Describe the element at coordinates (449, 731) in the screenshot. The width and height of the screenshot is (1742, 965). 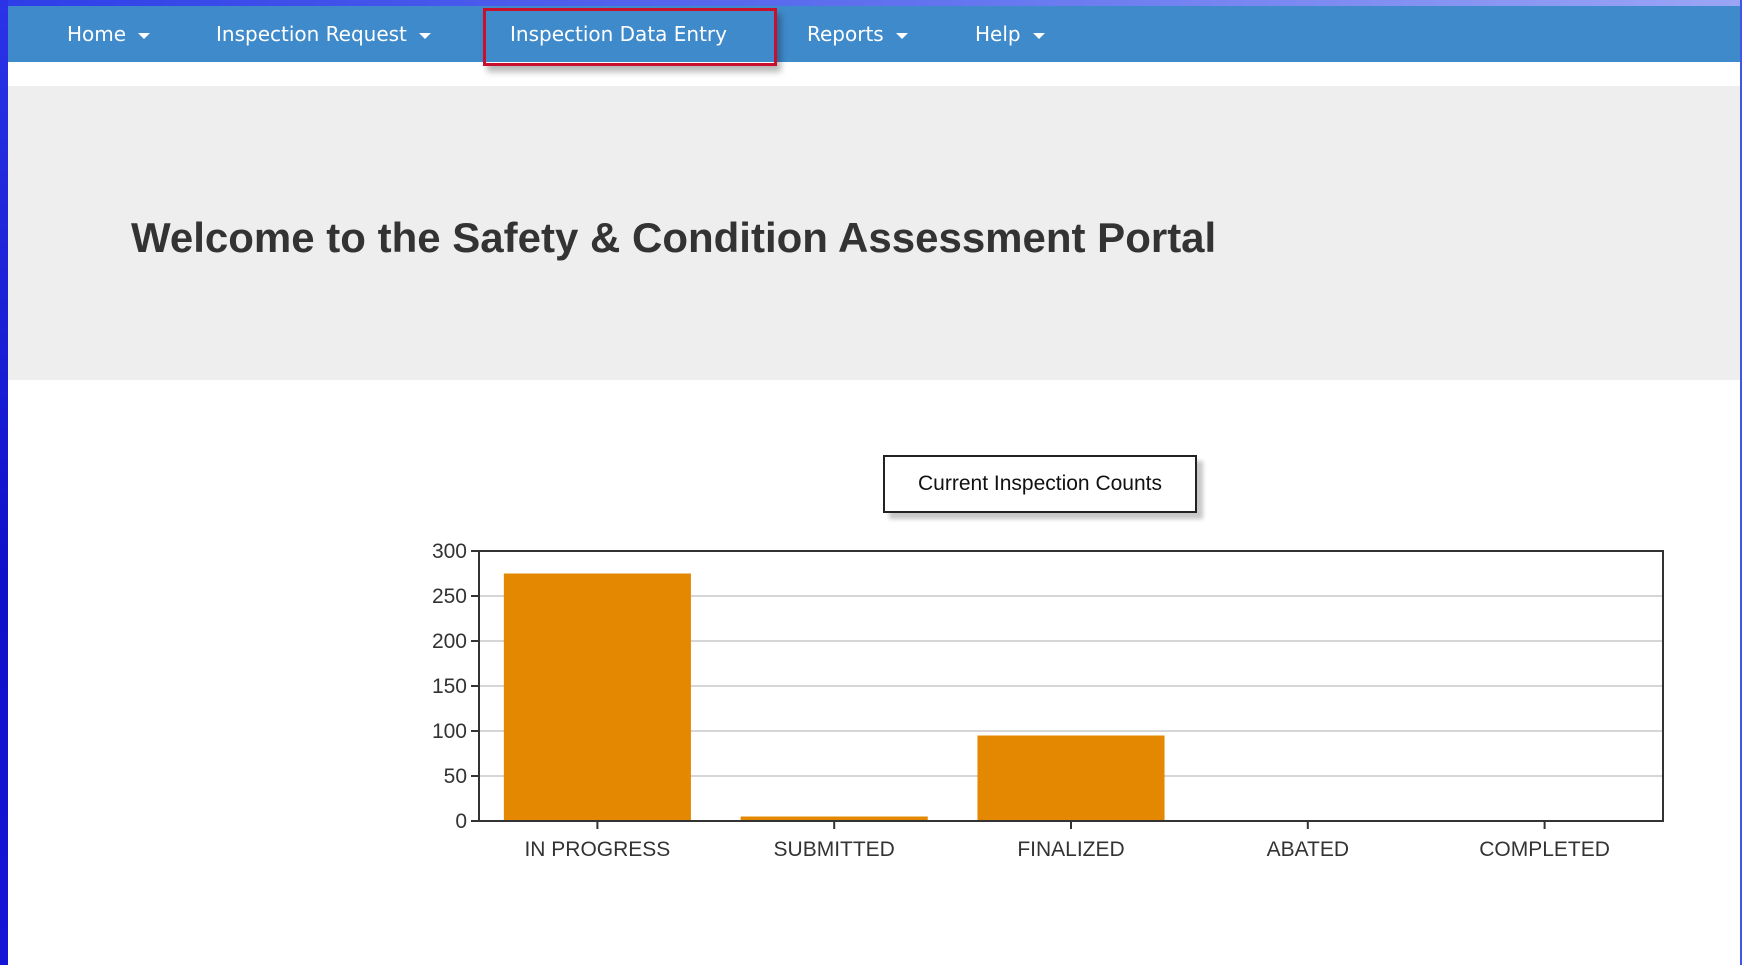
I see `y-tick-label: 100` at that location.